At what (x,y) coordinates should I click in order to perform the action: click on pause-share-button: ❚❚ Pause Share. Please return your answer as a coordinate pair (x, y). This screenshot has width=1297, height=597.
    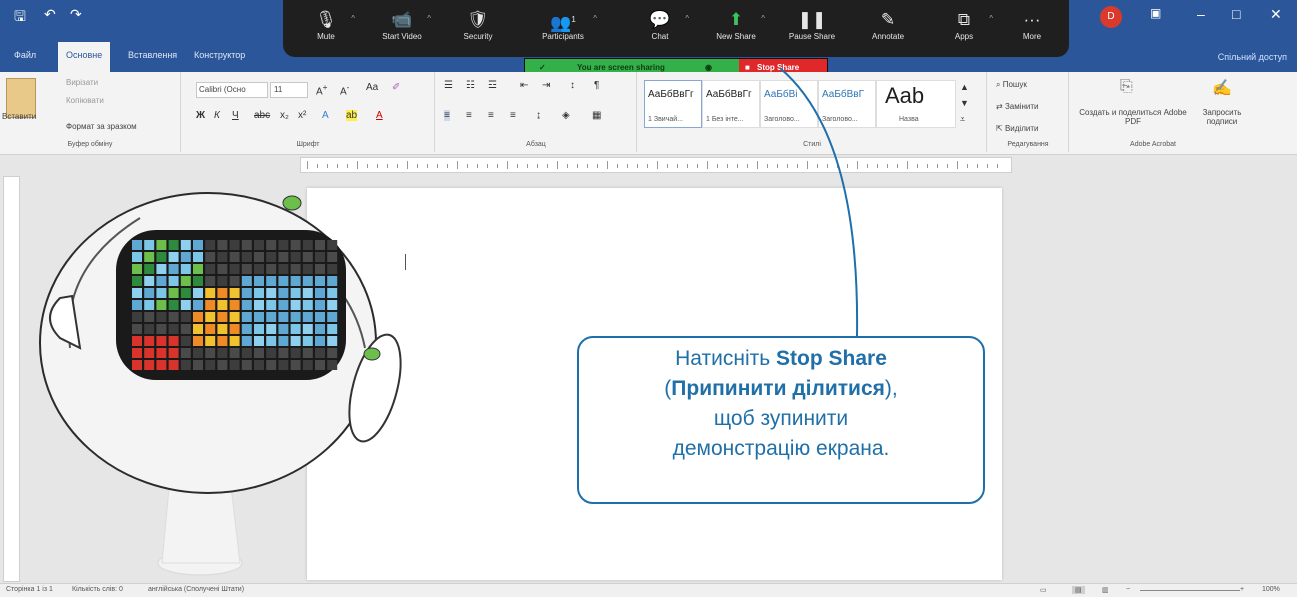
    Looking at the image, I should click on (812, 24).